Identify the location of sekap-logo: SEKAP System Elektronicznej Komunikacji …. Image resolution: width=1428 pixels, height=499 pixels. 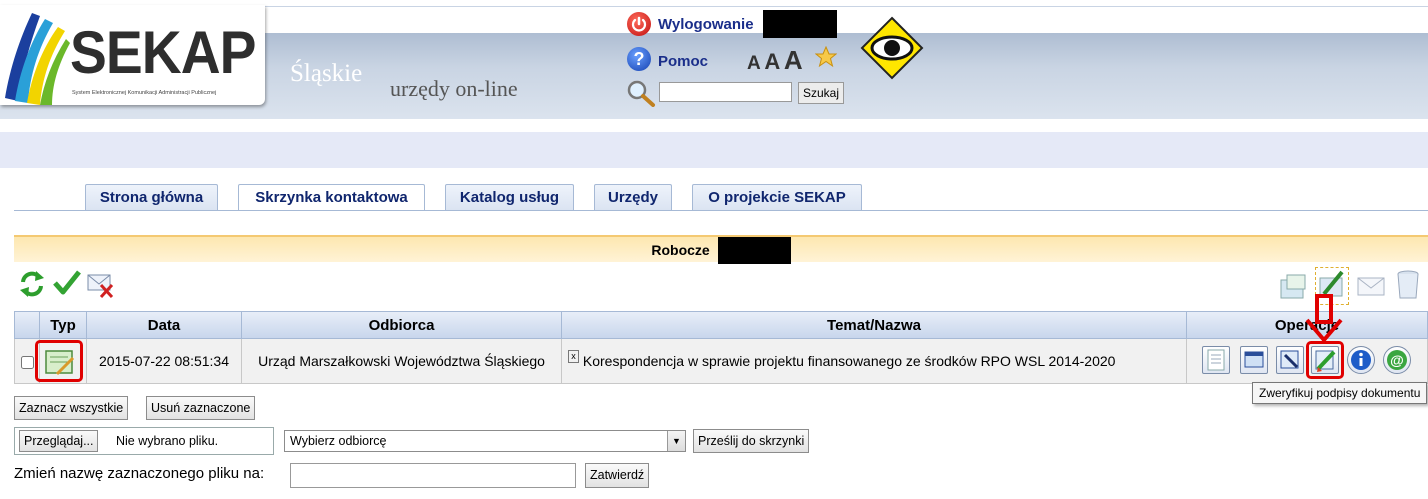
(132, 55).